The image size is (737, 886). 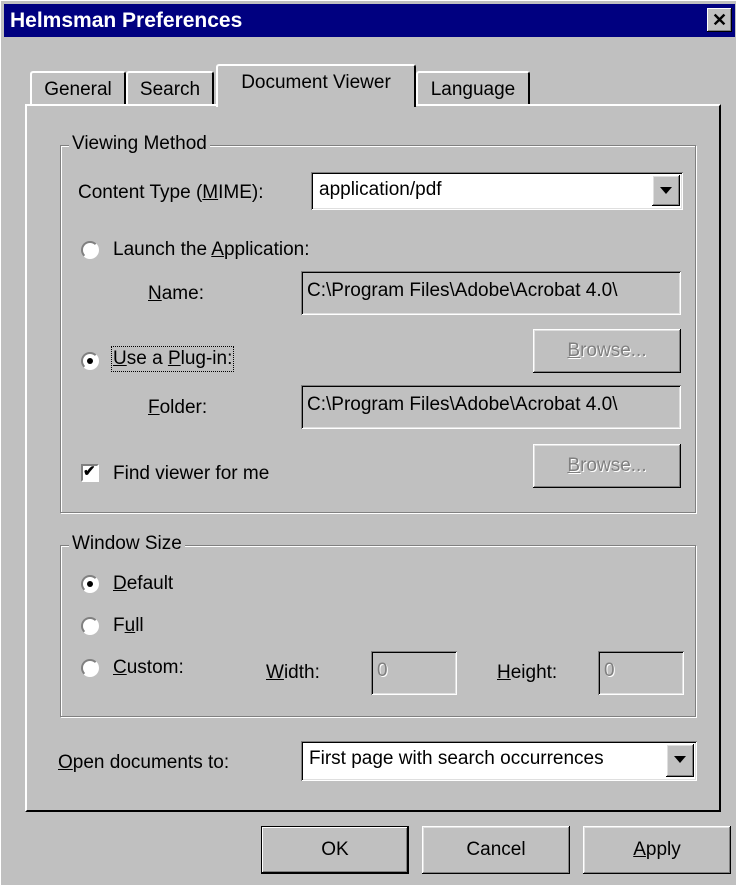 I want to click on open-documents-value: First page with search occurrences, so click(x=456, y=758).